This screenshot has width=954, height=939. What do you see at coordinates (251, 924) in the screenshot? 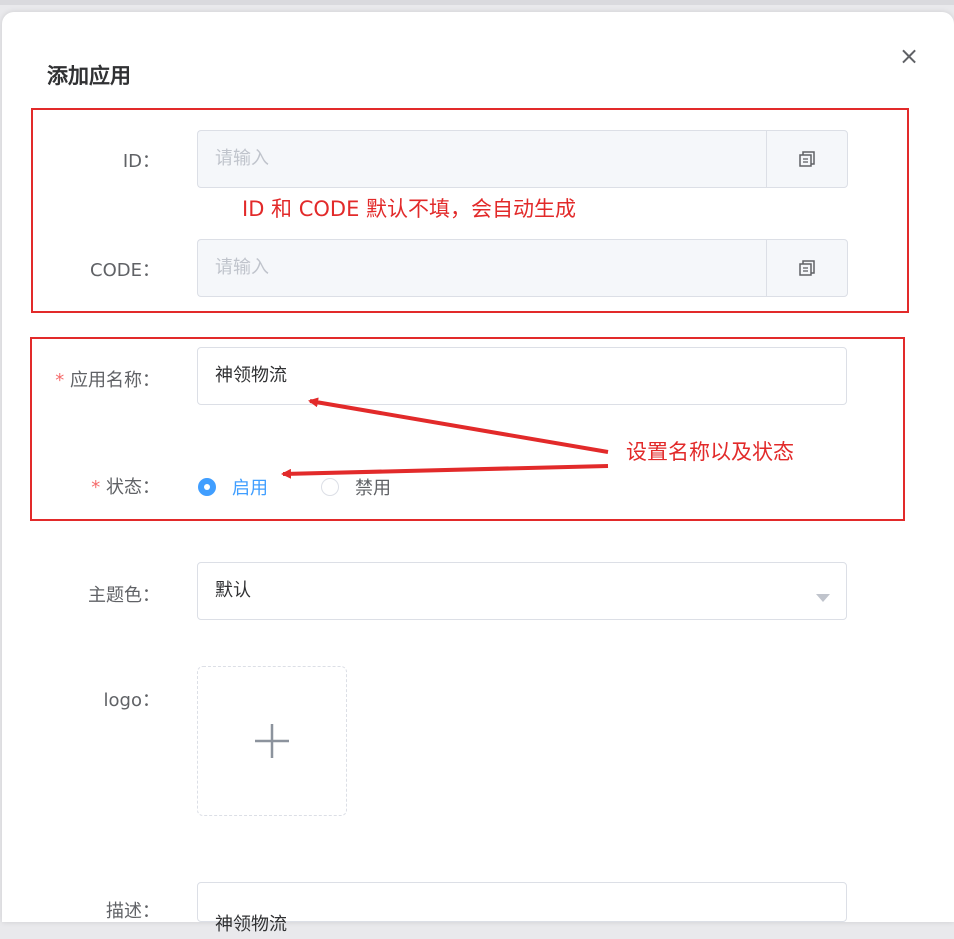
I see `description-value: 神领物流` at bounding box center [251, 924].